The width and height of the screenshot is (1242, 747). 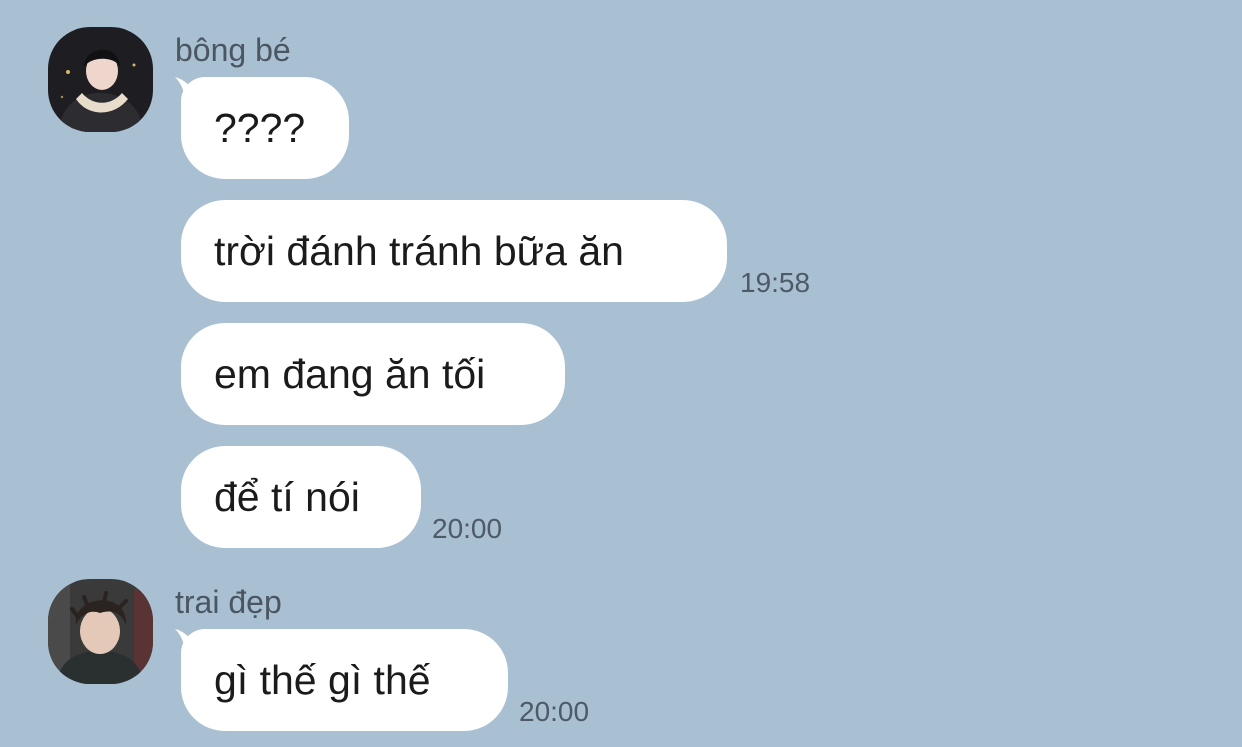 I want to click on message-text: để tí nói, so click(x=287, y=496).